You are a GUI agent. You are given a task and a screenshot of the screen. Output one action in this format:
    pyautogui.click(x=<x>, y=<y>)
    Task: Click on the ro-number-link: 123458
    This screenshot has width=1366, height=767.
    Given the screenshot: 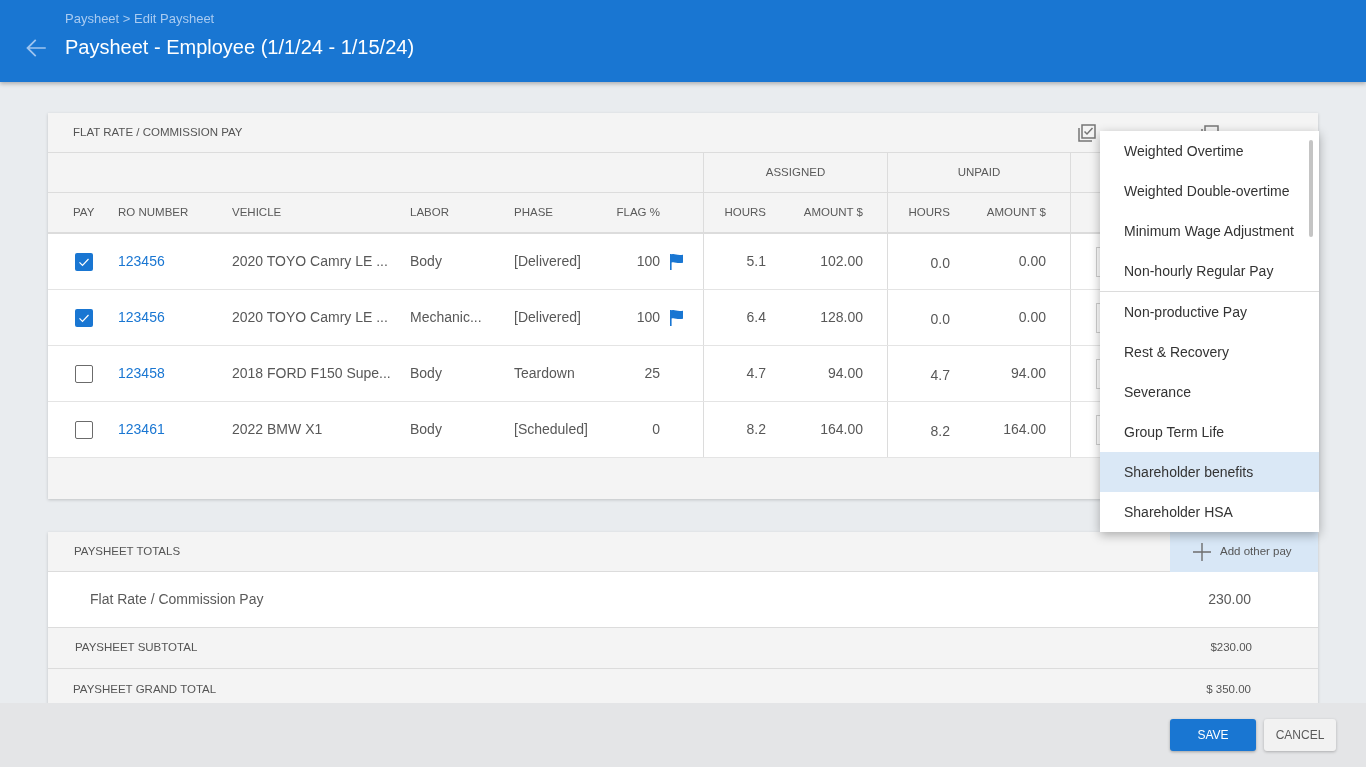 What is the action you would take?
    pyautogui.click(x=141, y=373)
    